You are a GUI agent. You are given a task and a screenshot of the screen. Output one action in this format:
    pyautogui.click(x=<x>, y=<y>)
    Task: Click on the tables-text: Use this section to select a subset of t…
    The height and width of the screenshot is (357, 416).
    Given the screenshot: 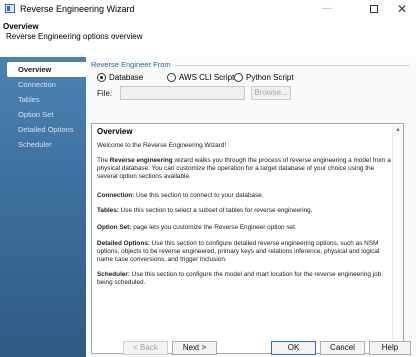 What is the action you would take?
    pyautogui.click(x=215, y=210)
    